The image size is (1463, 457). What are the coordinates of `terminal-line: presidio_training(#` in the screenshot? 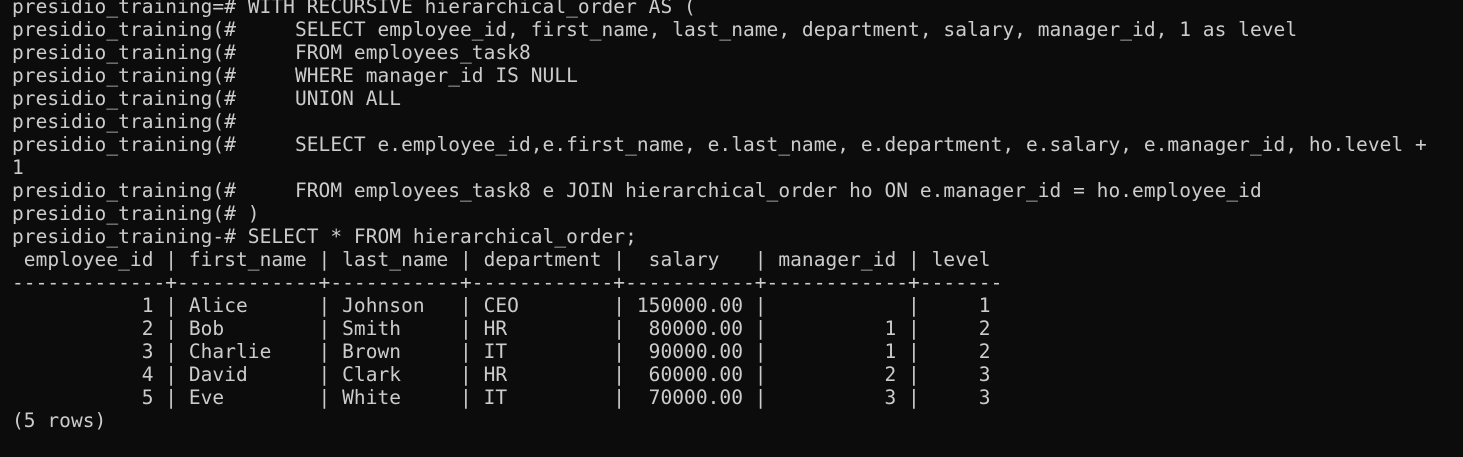 It's located at (124, 121).